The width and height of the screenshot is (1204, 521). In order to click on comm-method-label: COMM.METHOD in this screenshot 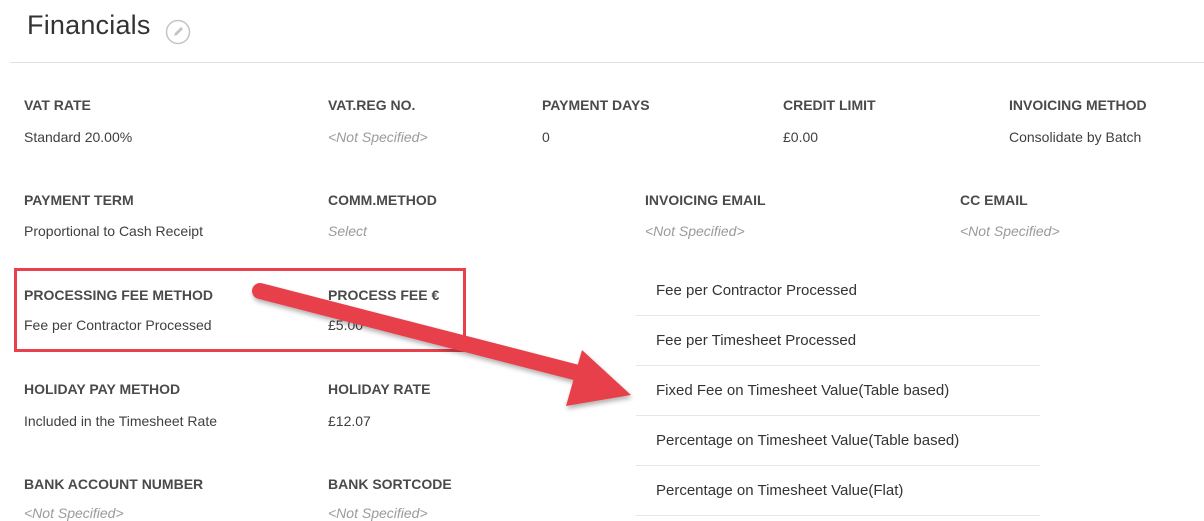, I will do `click(382, 200)`.